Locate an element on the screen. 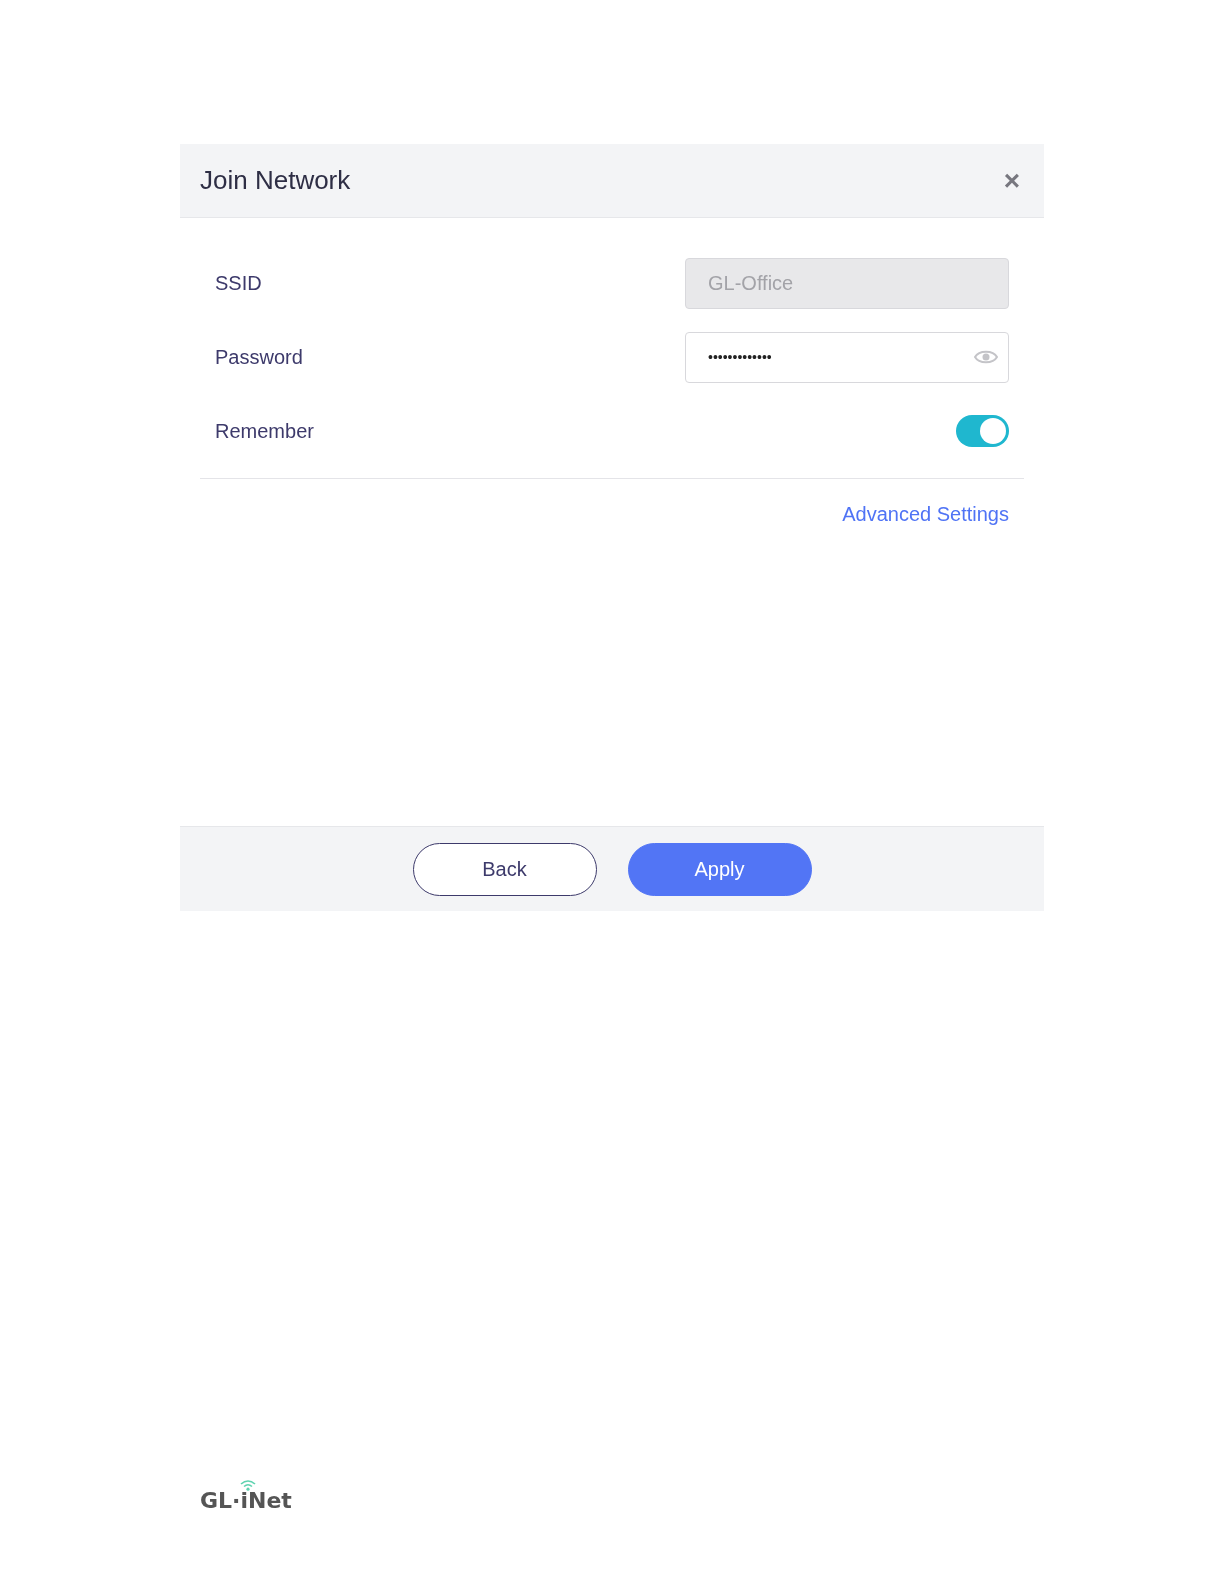 Image resolution: width=1224 pixels, height=1584 pixels. logo: GL·iNet is located at coordinates (246, 1500).